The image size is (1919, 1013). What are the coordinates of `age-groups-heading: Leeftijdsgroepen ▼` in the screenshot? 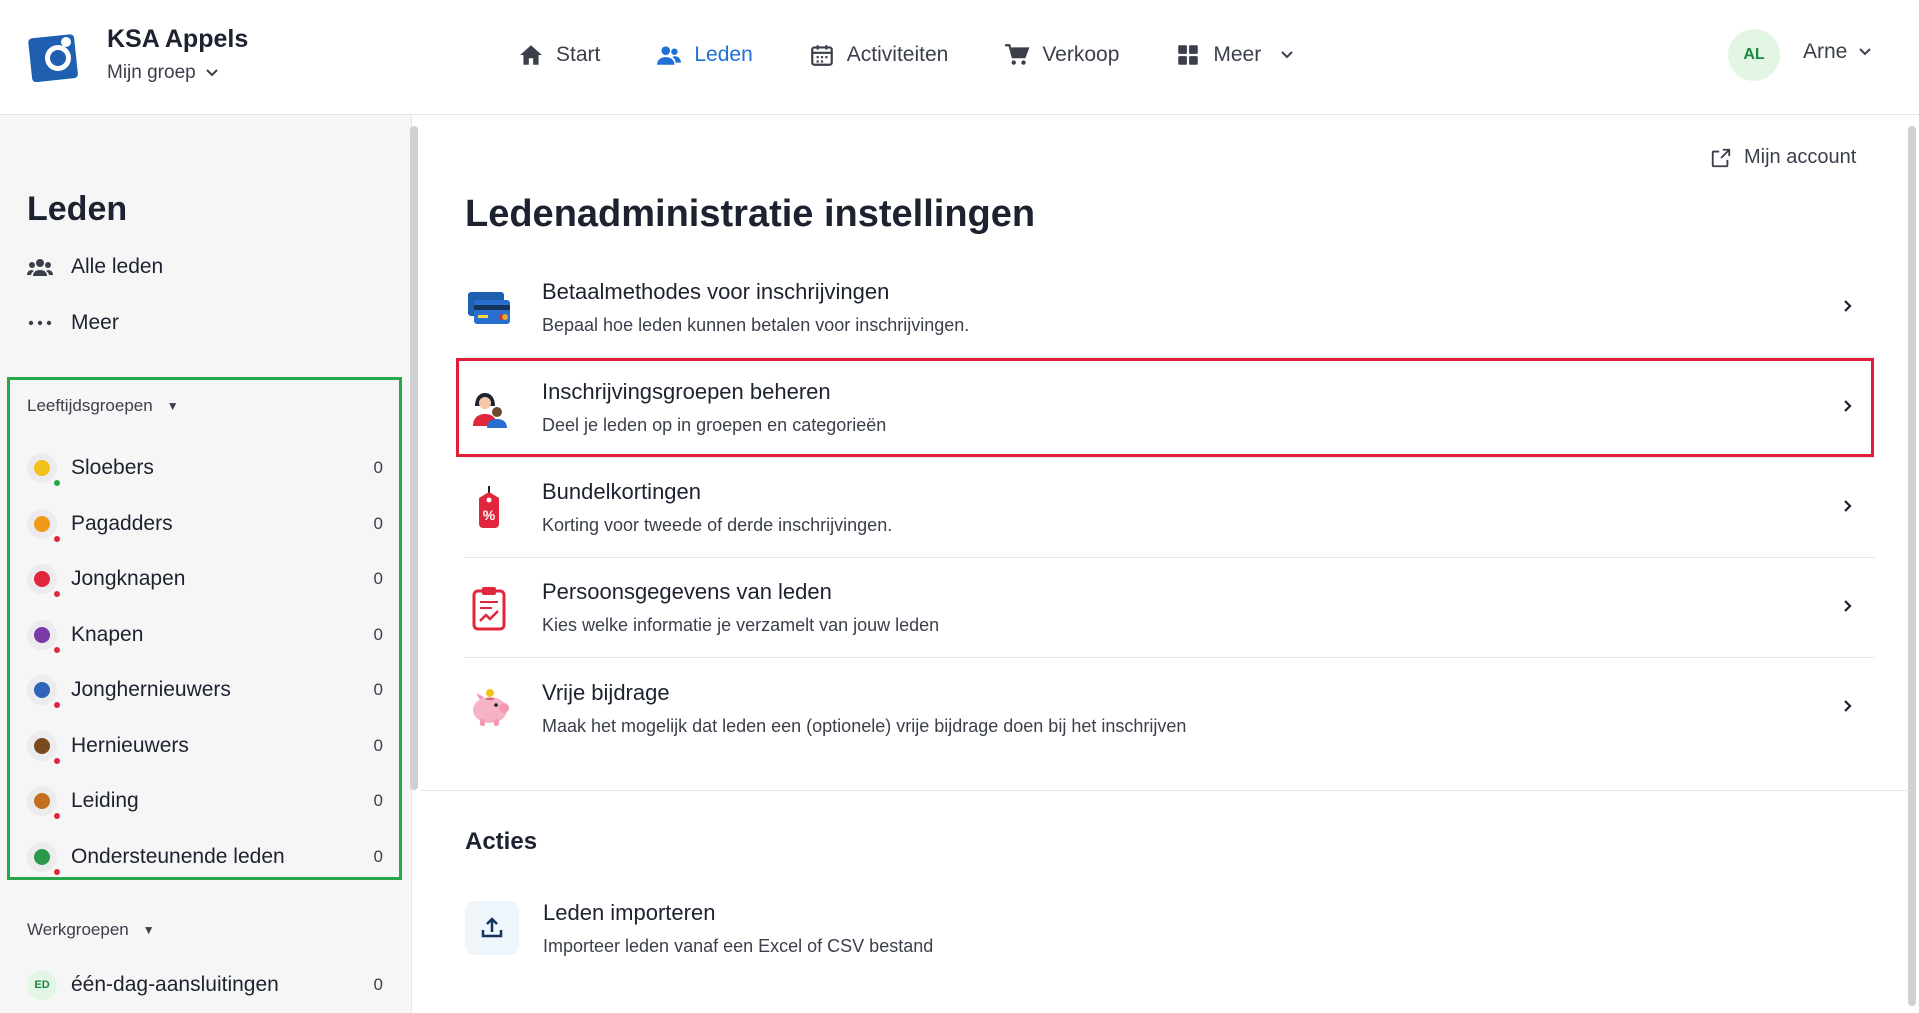 It's located at (103, 406).